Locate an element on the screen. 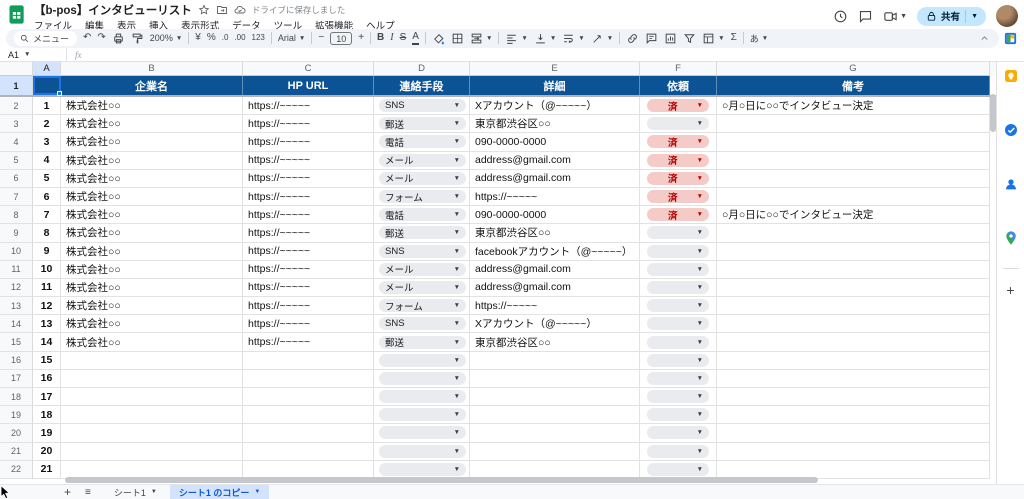 The width and height of the screenshot is (1024, 499). header-request: 依頼 is located at coordinates (678, 85).